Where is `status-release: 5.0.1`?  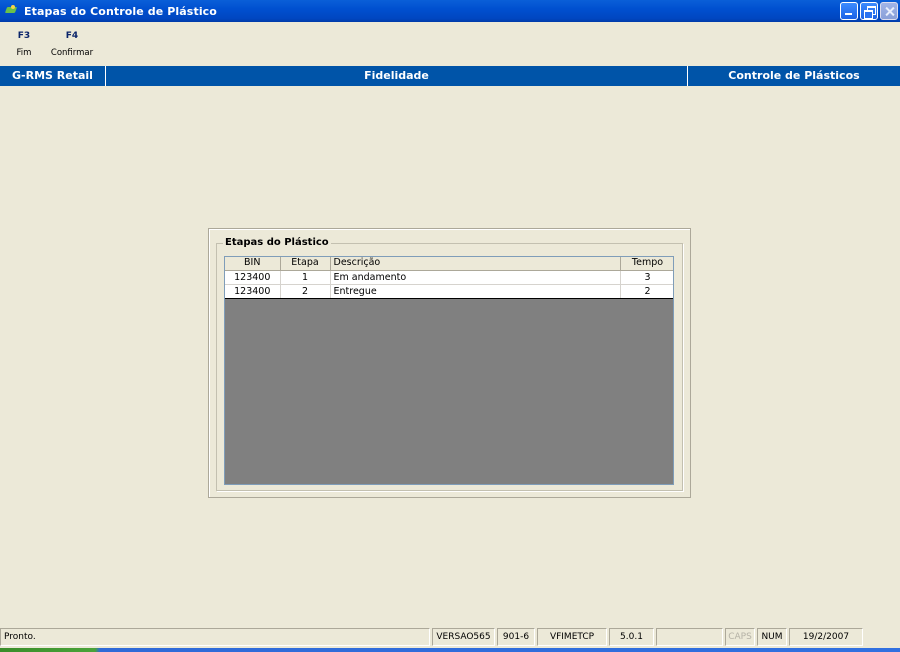 status-release: 5.0.1 is located at coordinates (631, 637).